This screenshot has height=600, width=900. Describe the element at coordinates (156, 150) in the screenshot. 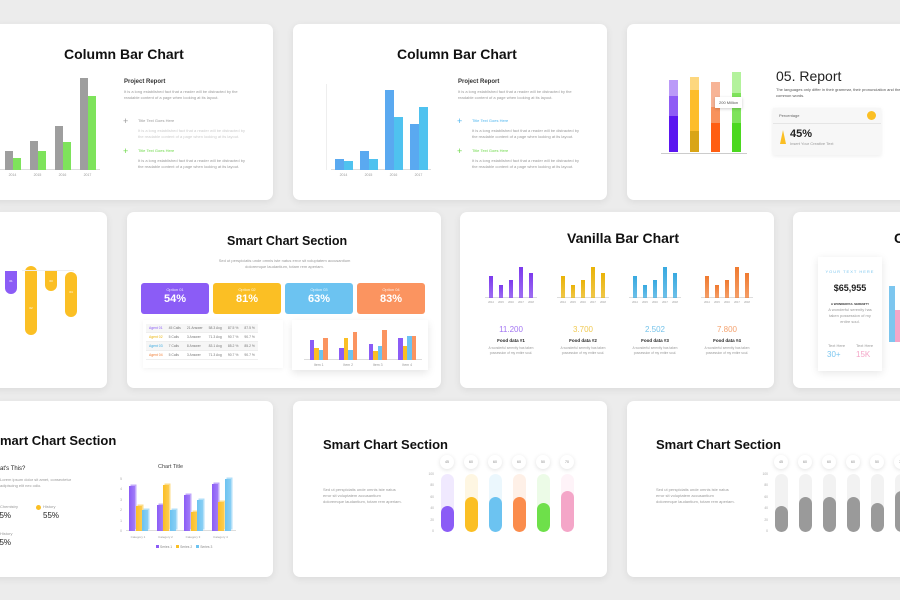

I see `item-title: Title Text Goes Here` at that location.